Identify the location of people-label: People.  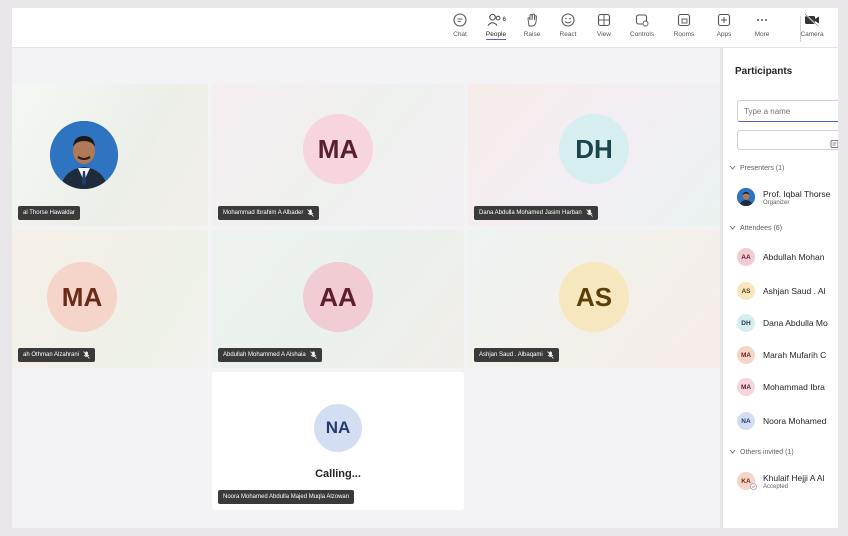
(496, 35).